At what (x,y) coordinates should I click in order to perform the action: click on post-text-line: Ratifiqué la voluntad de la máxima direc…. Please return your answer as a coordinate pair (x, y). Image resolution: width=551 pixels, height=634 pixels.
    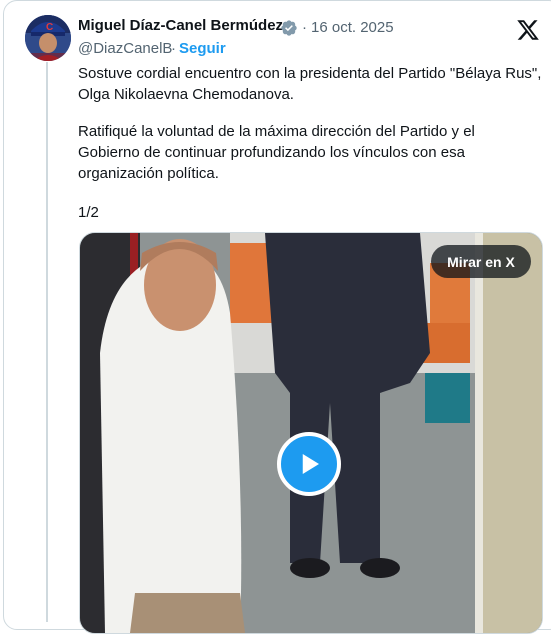
    Looking at the image, I should click on (276, 131).